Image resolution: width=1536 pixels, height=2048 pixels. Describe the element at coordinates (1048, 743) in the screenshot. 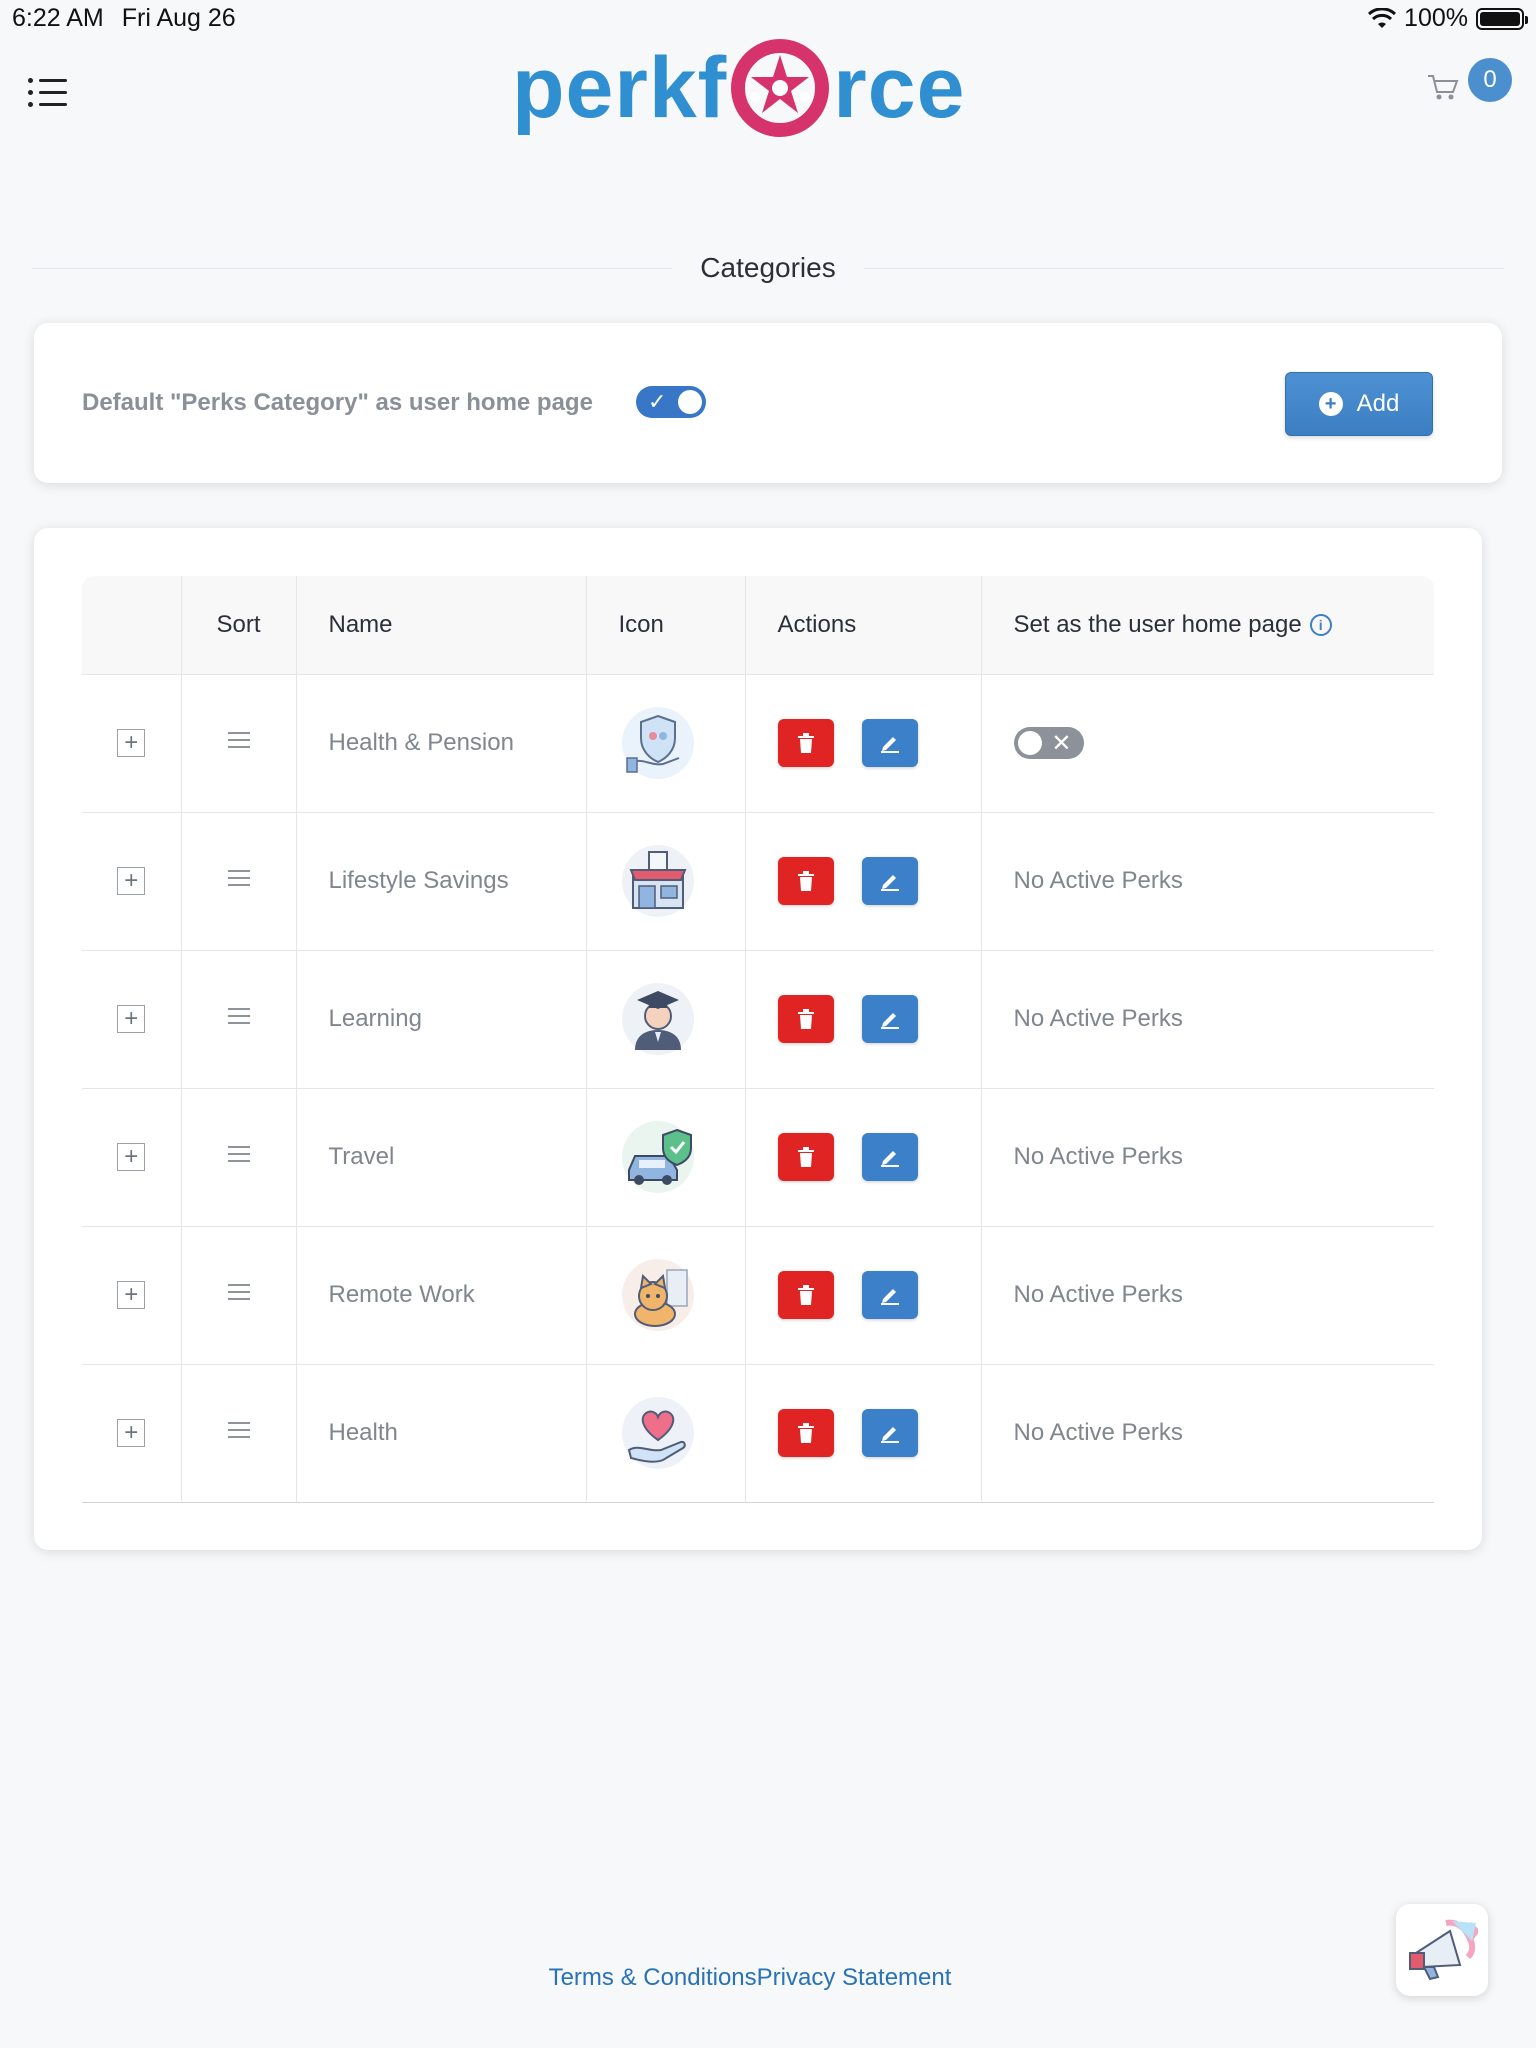

I see `home-page-toggle: ✕` at that location.